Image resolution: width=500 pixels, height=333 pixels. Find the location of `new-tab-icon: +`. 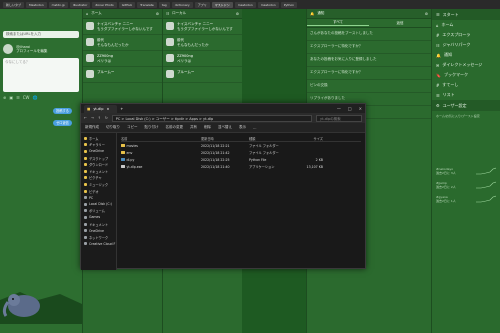

new-tab-icon: + is located at coordinates (121, 109).